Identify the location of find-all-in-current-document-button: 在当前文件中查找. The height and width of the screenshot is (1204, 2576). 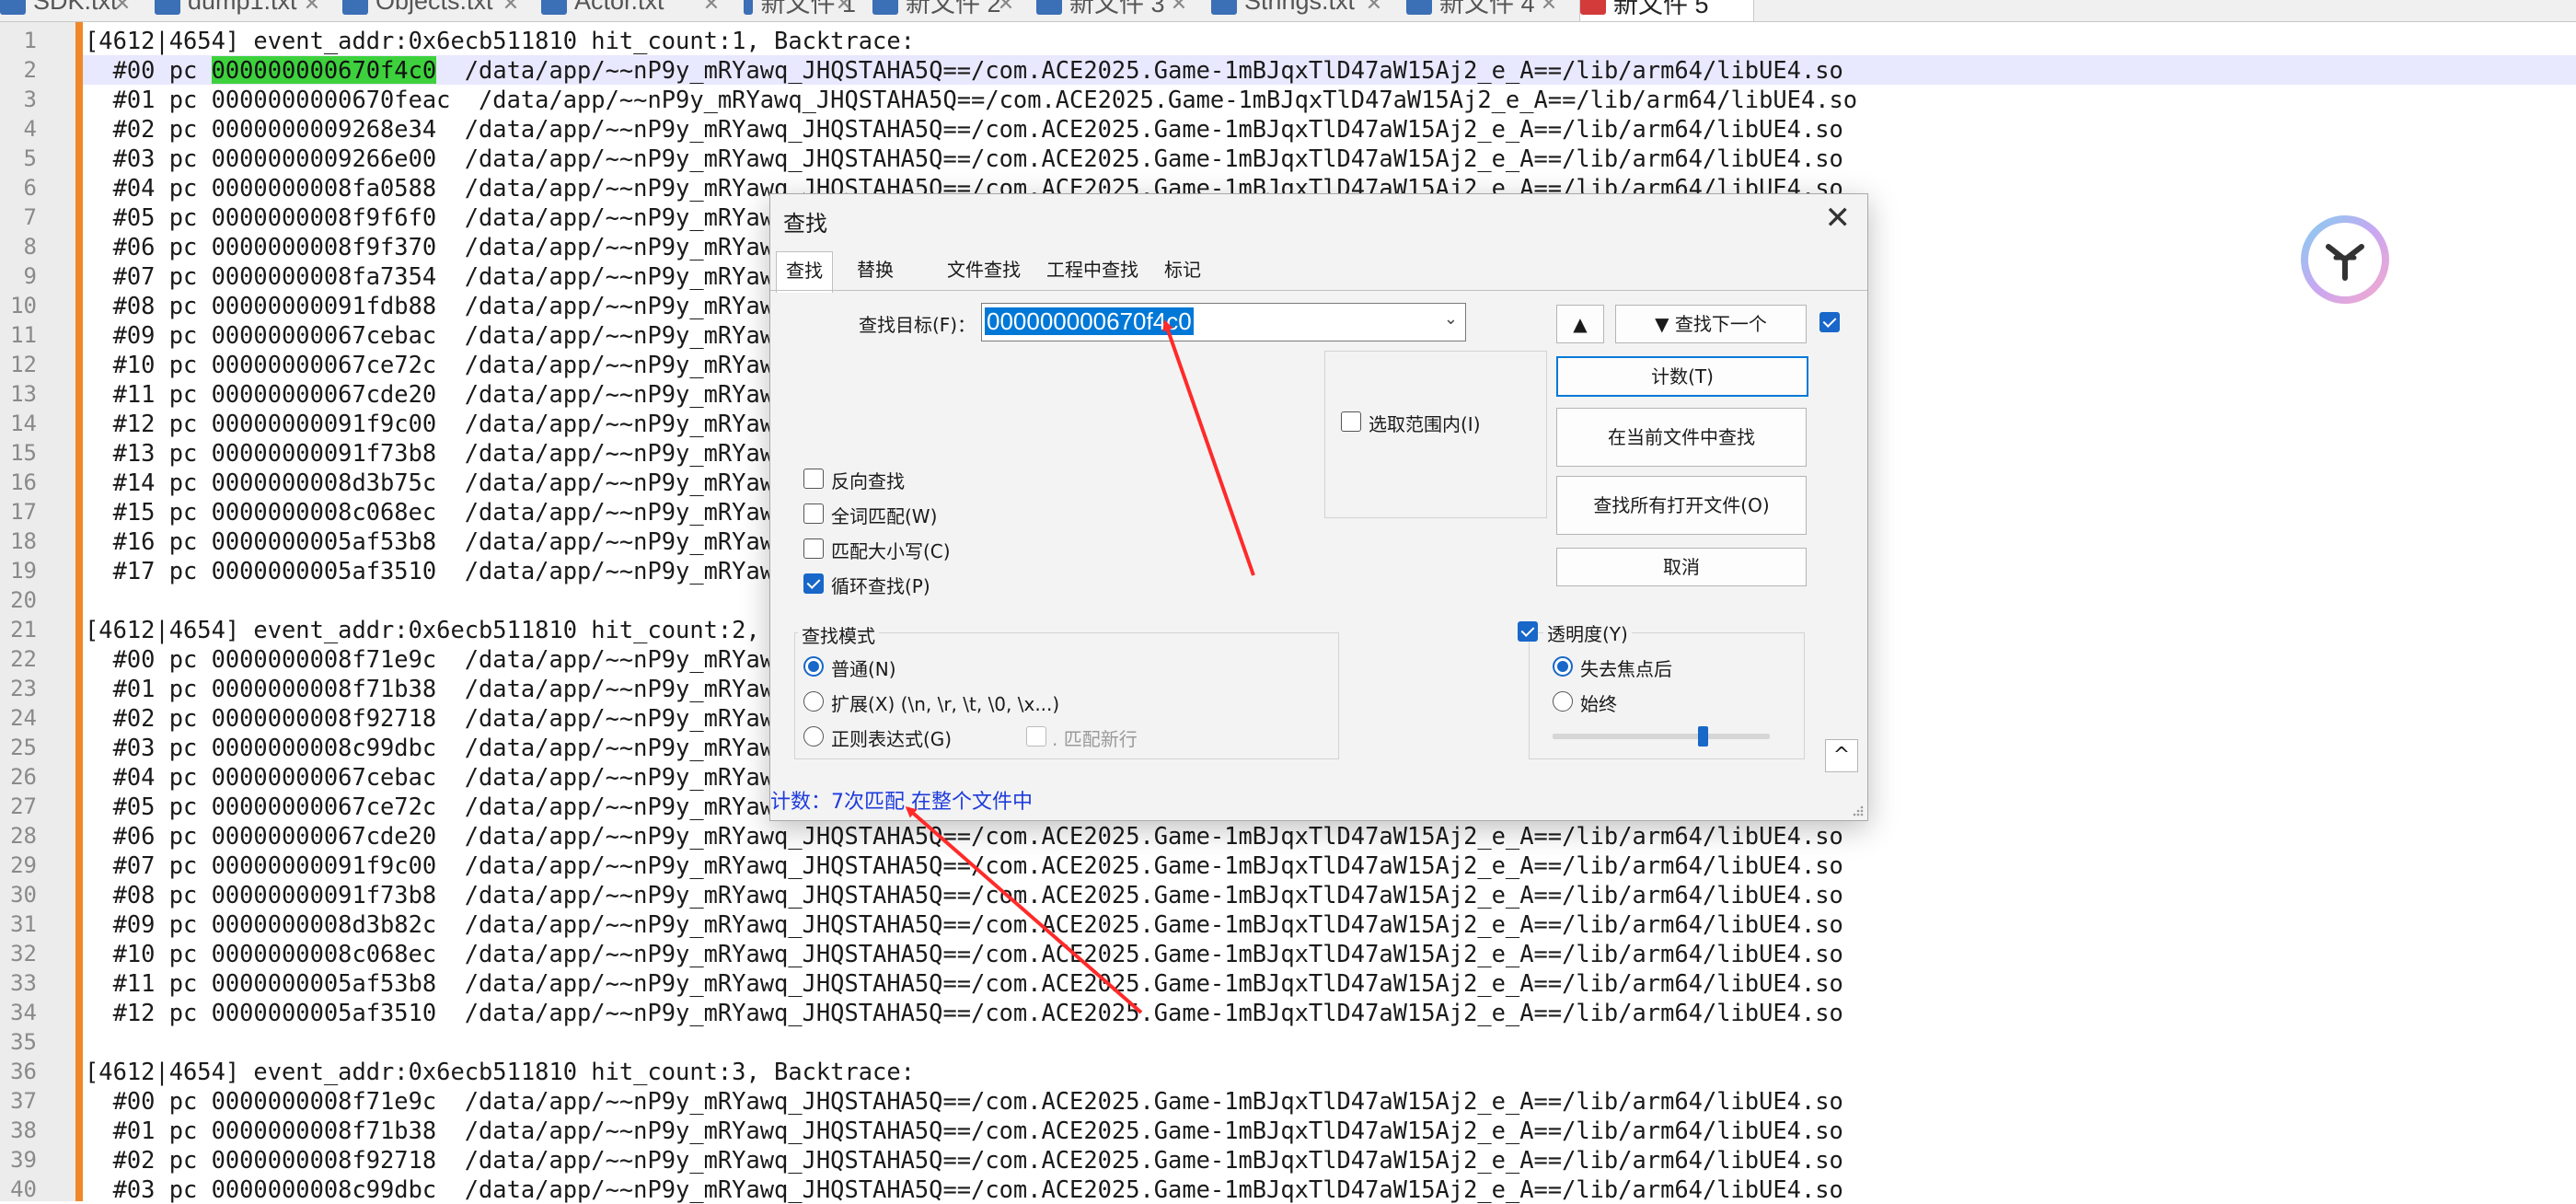
(1682, 437).